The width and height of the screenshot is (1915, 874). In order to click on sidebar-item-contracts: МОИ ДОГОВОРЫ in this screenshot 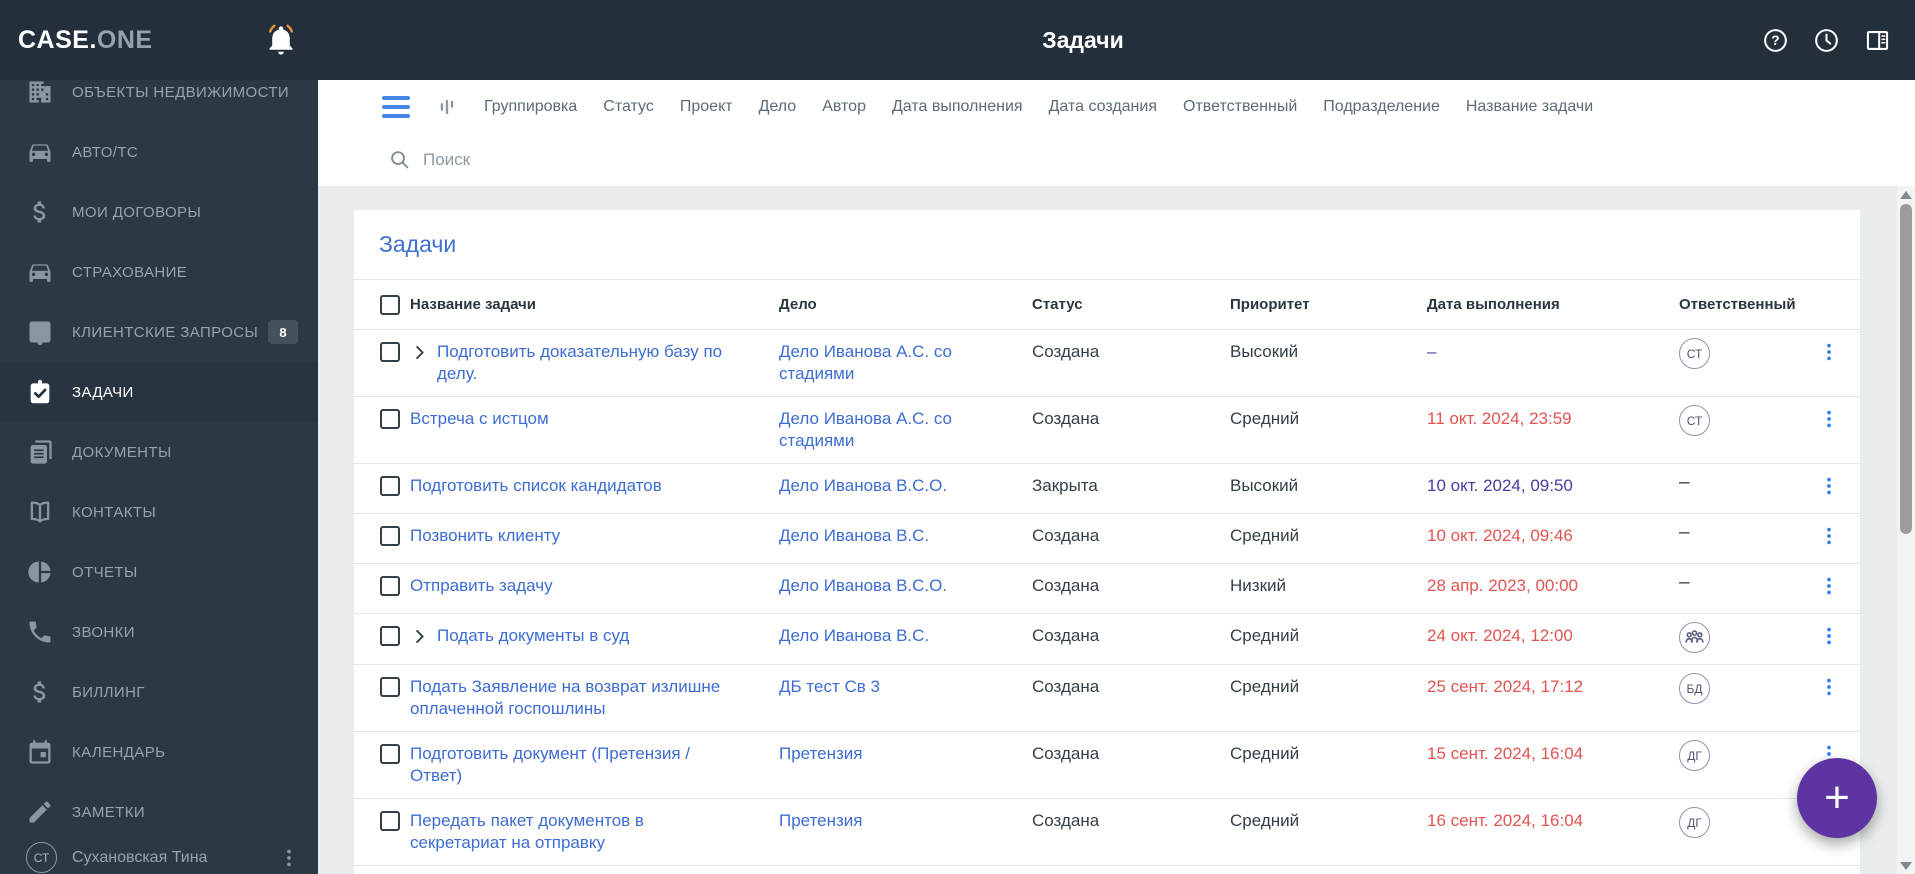, I will do `click(159, 212)`.